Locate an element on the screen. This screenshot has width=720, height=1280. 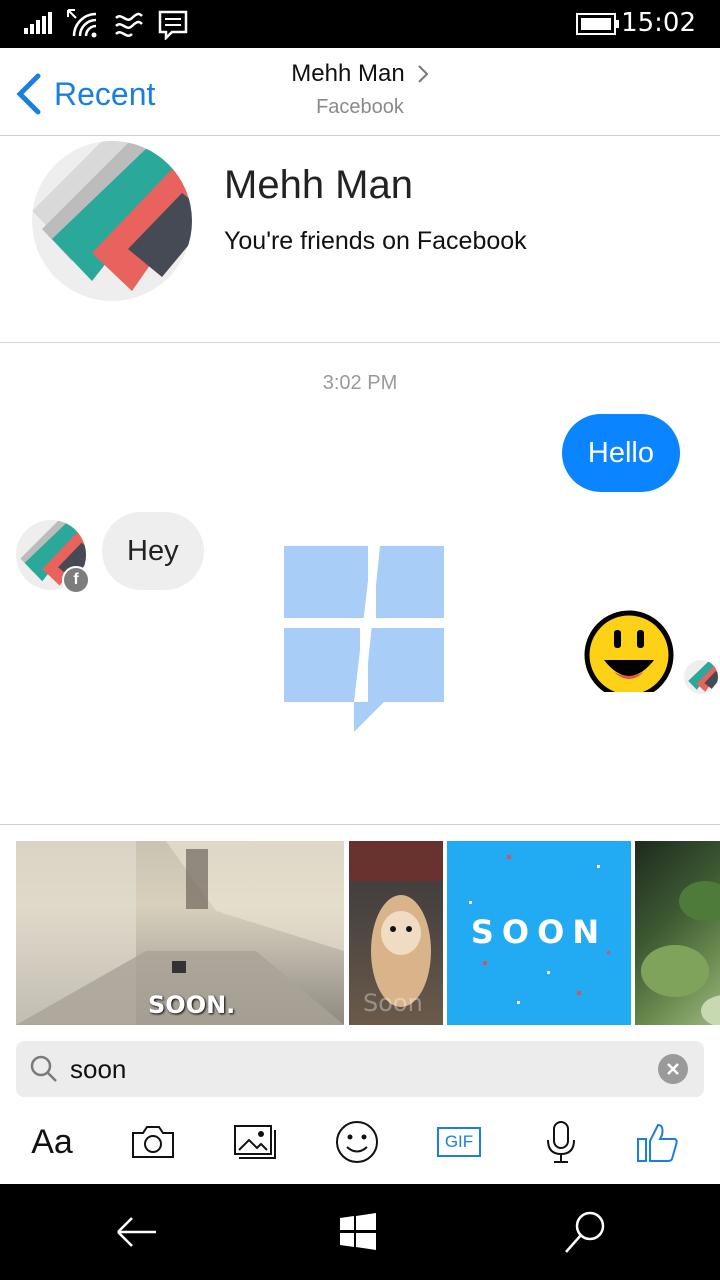
status-bar: 15:02 is located at coordinates (360, 24).